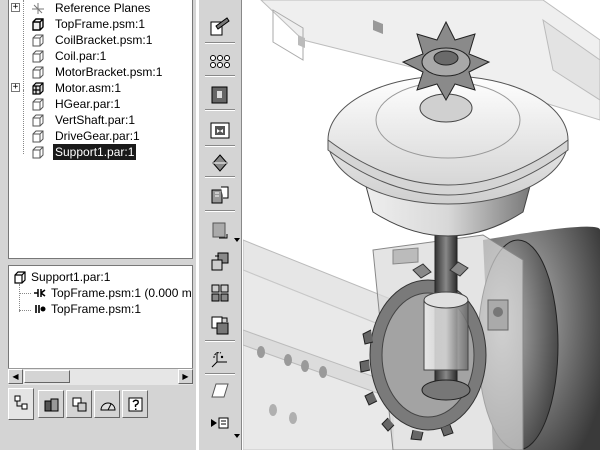 Image resolution: width=600 pixels, height=450 pixels. I want to click on tree-item-vertshaft: VertShaft.par:1, so click(100, 120).